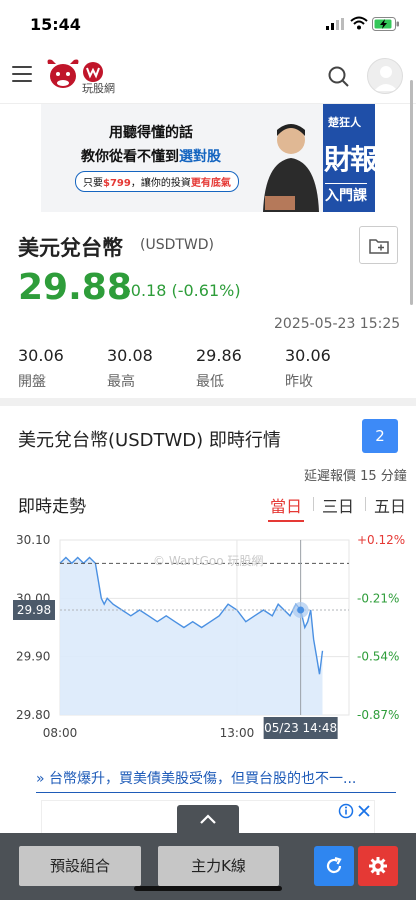 The width and height of the screenshot is (416, 900). I want to click on add-to-watchlist-button, so click(378, 245).